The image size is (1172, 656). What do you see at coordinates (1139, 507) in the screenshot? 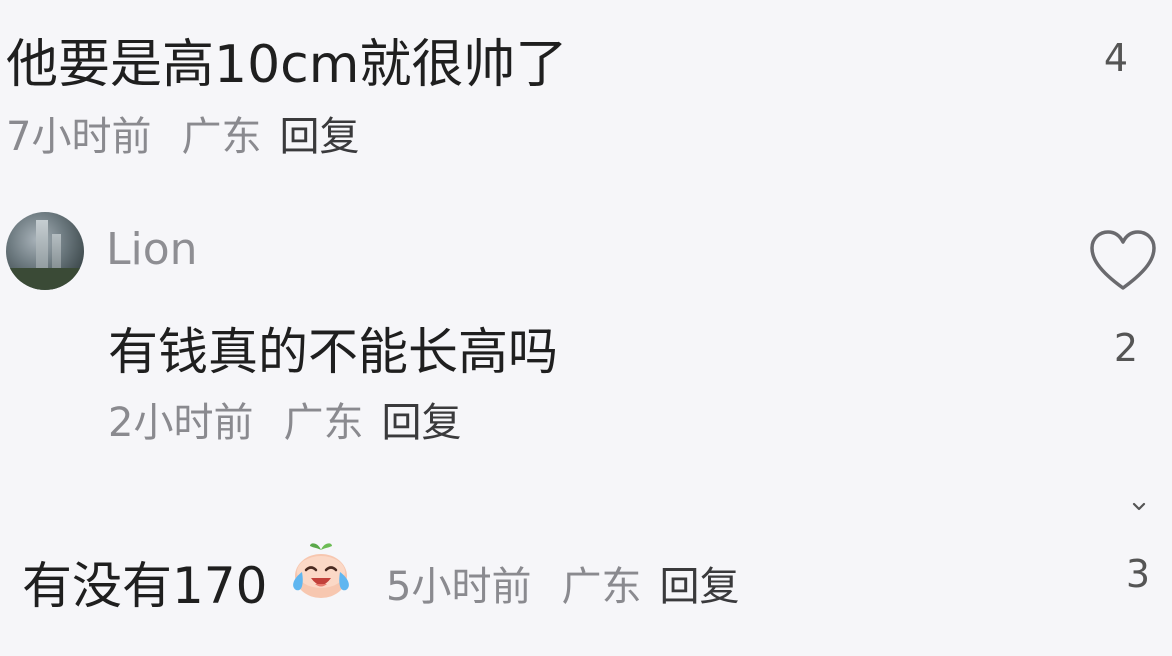
I see `chevron-down-icon` at bounding box center [1139, 507].